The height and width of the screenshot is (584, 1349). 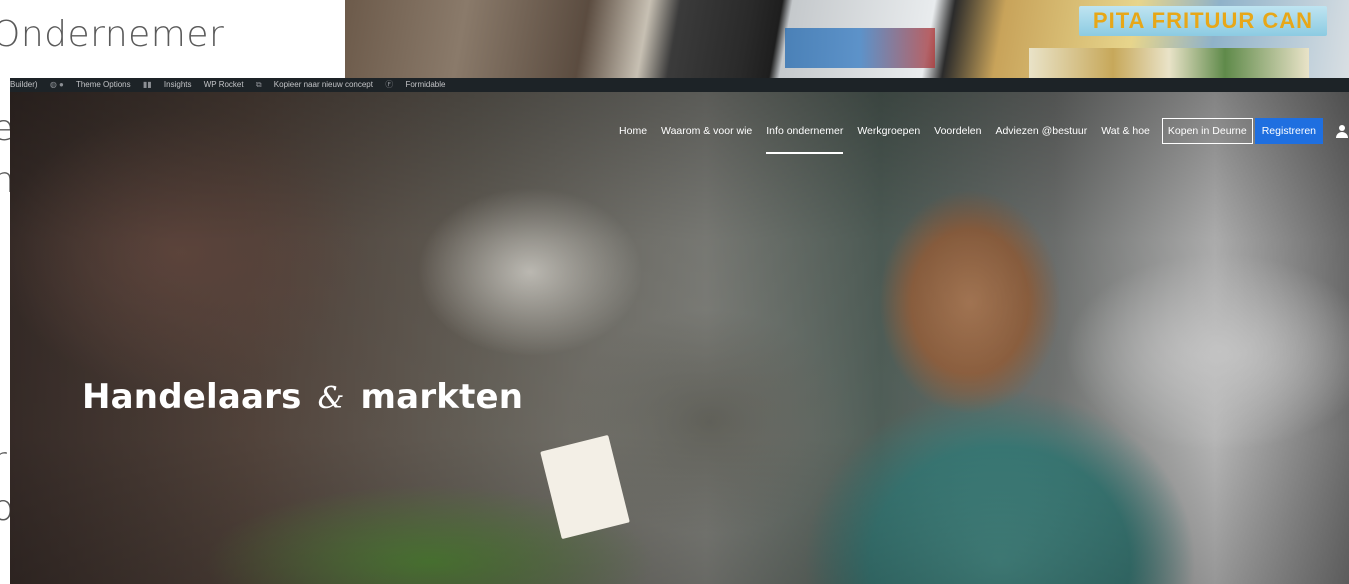 I want to click on nav-item-voordelen: Voordelen, so click(x=957, y=131).